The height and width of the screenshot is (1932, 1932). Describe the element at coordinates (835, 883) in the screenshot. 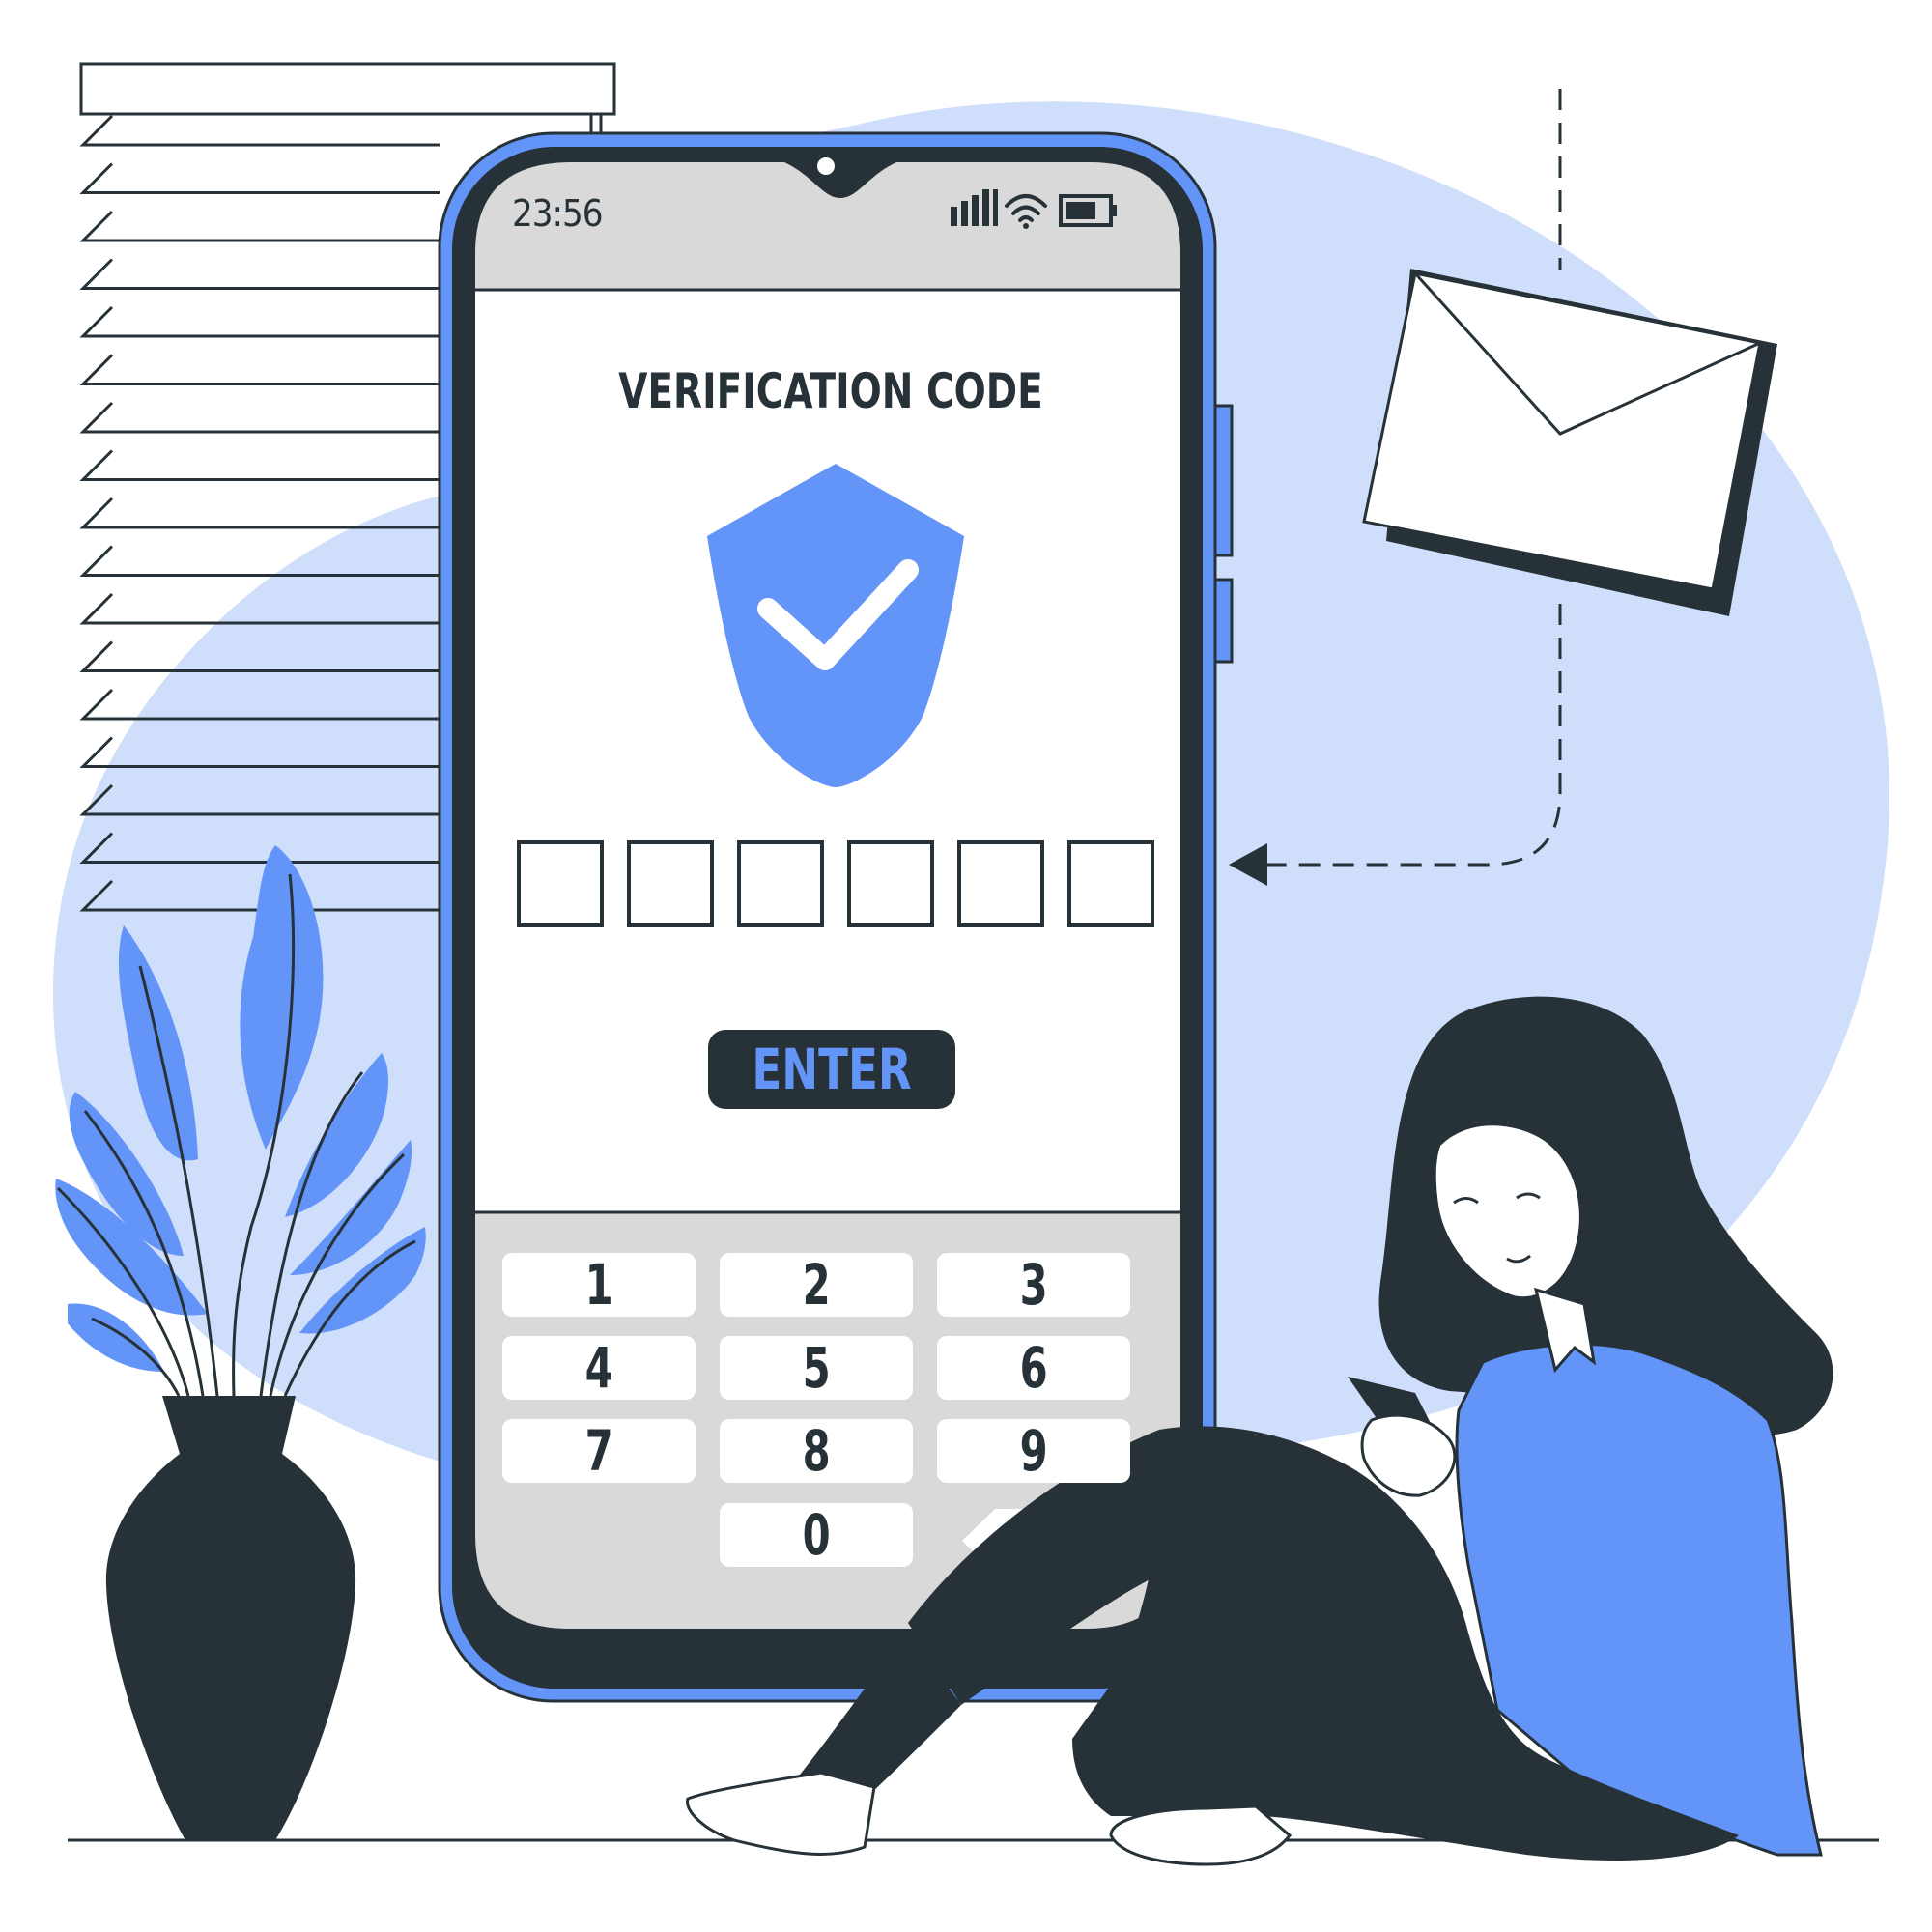

I see `code-input-row` at that location.